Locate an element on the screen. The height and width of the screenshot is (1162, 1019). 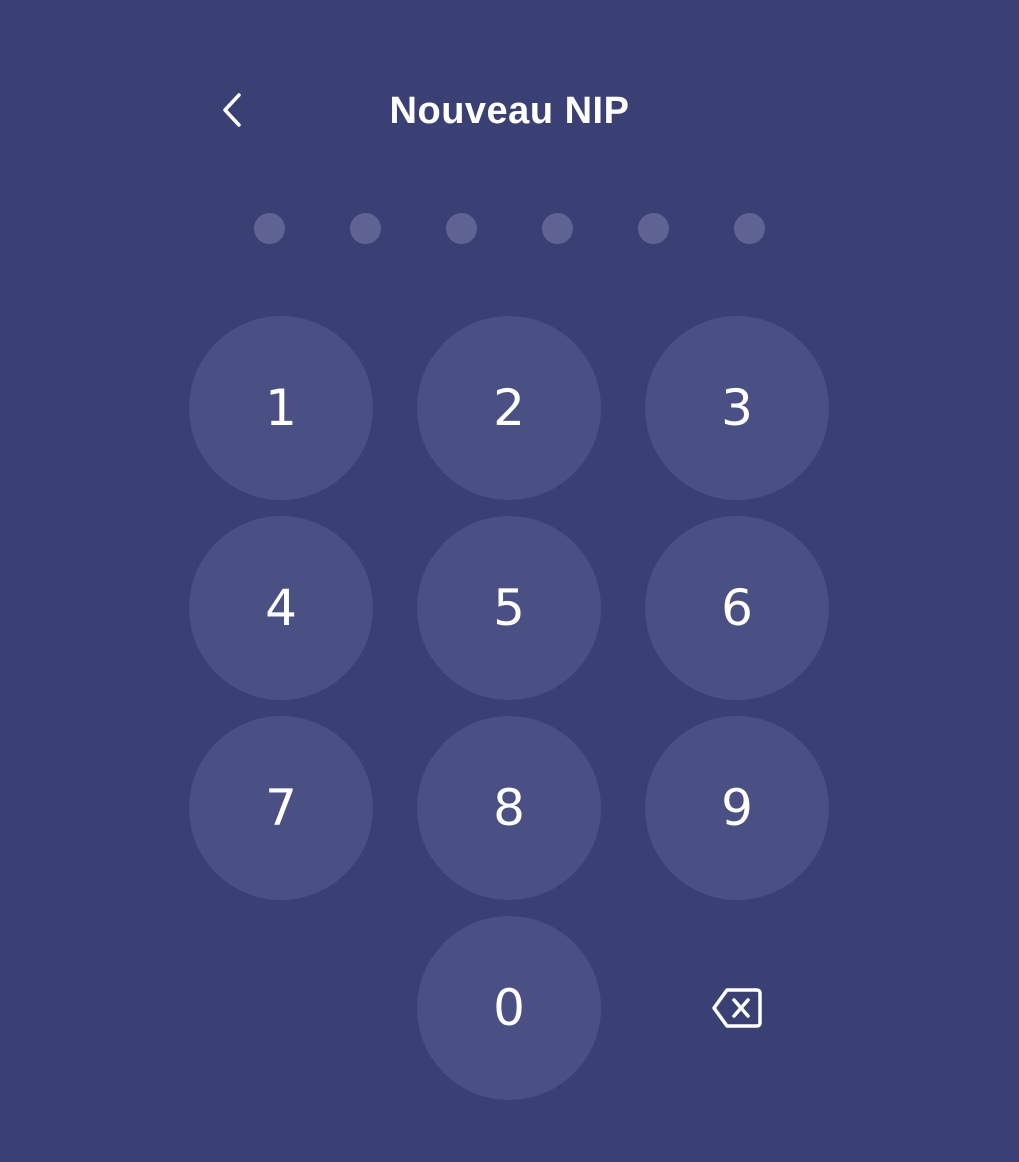
backspace-icon is located at coordinates (737, 1008).